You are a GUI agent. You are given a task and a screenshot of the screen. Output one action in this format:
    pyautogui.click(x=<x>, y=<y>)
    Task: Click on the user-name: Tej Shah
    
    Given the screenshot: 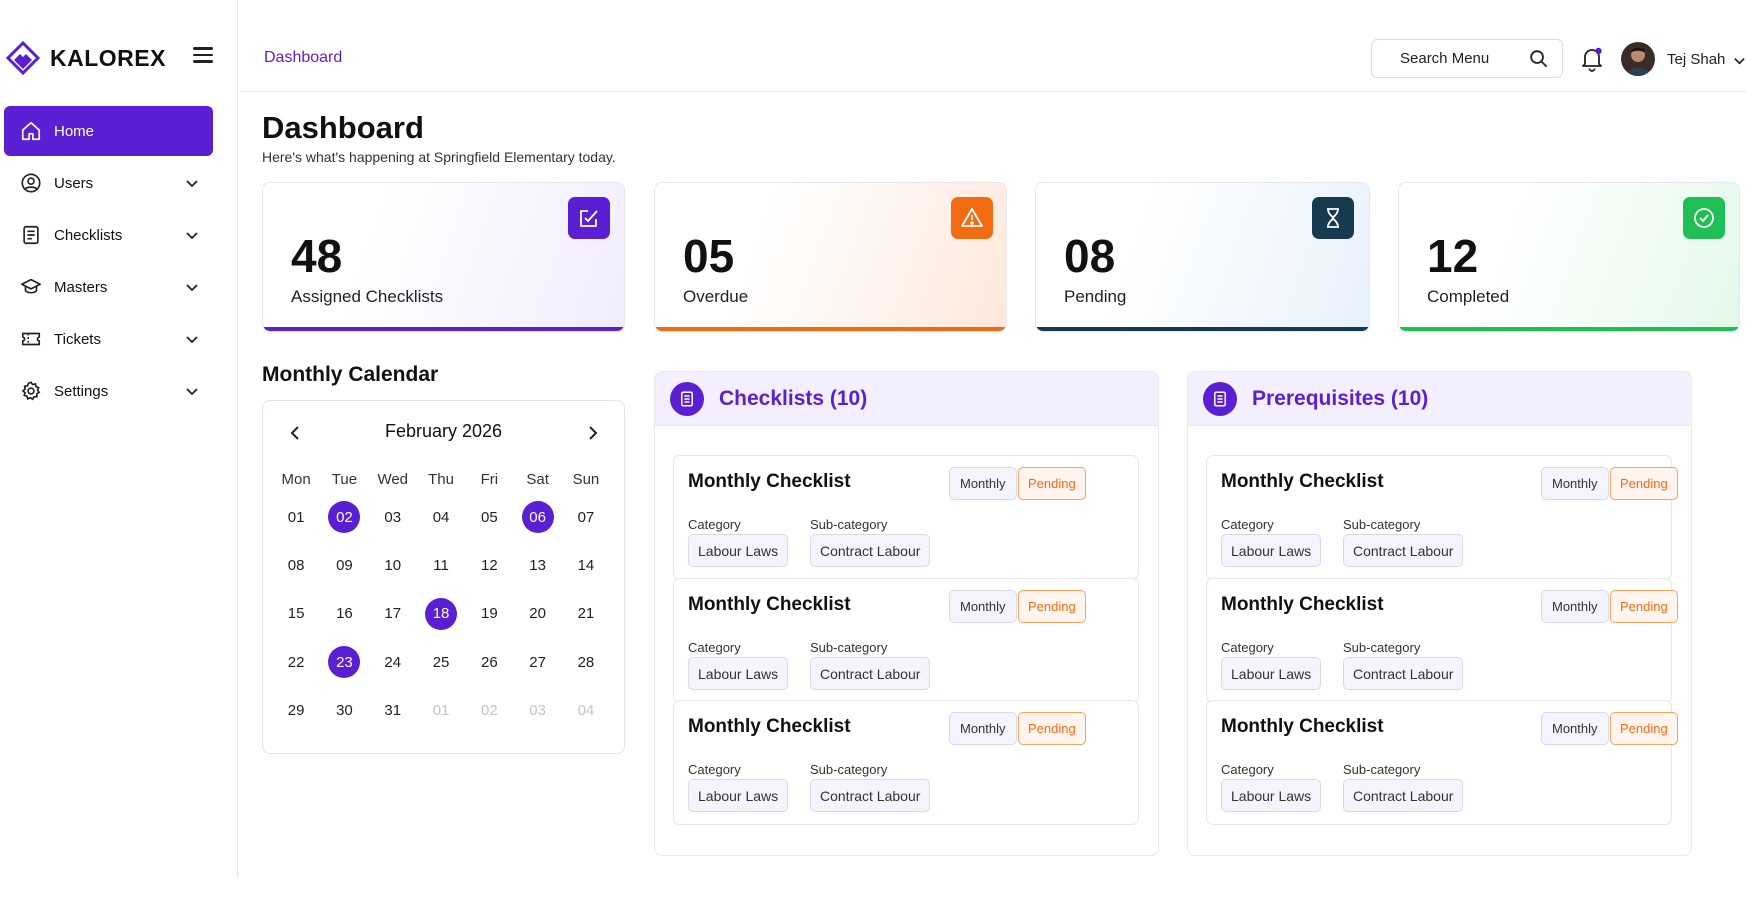 What is the action you would take?
    pyautogui.click(x=1696, y=59)
    